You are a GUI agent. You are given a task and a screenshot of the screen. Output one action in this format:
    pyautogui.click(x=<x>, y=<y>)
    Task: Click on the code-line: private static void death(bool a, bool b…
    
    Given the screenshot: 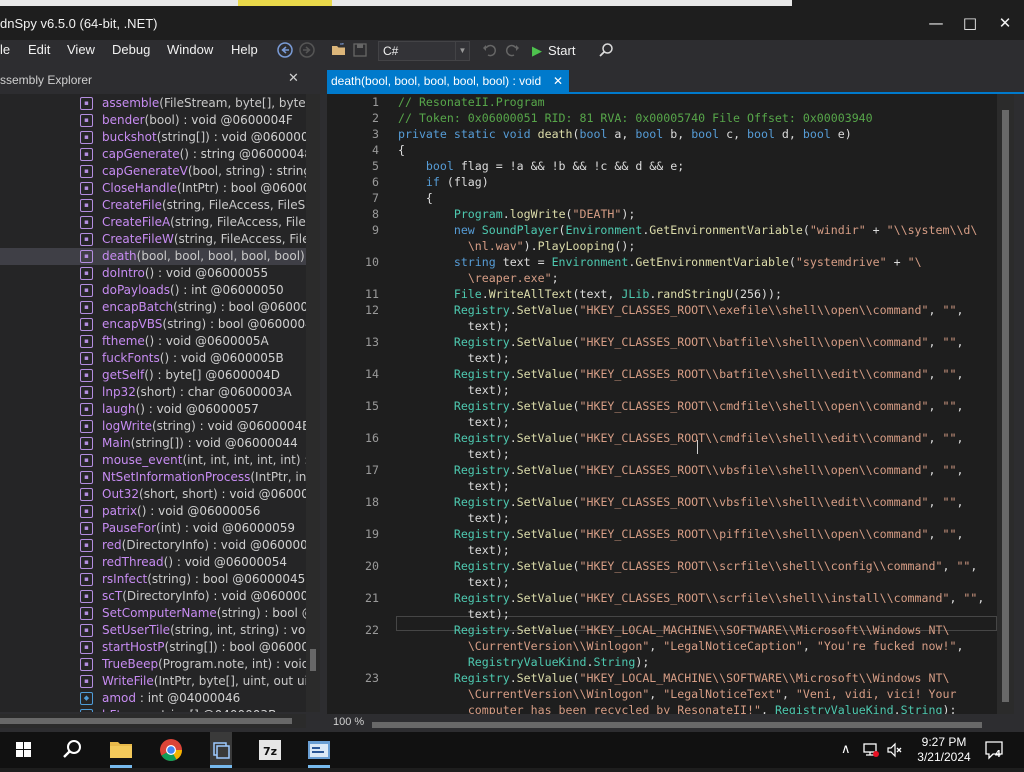 What is the action you would take?
    pyautogui.click(x=625, y=134)
    